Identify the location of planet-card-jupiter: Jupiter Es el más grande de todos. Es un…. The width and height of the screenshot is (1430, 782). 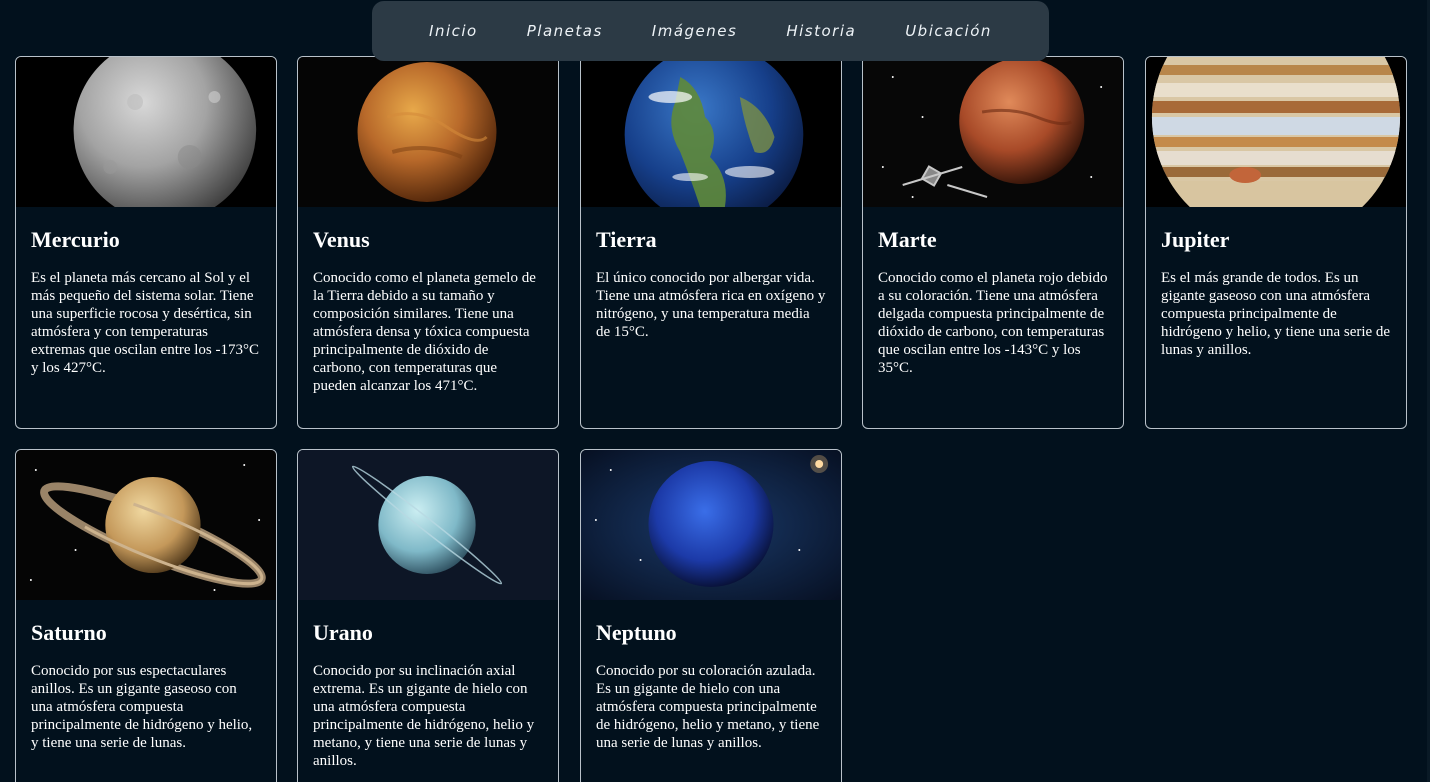
(1276, 242).